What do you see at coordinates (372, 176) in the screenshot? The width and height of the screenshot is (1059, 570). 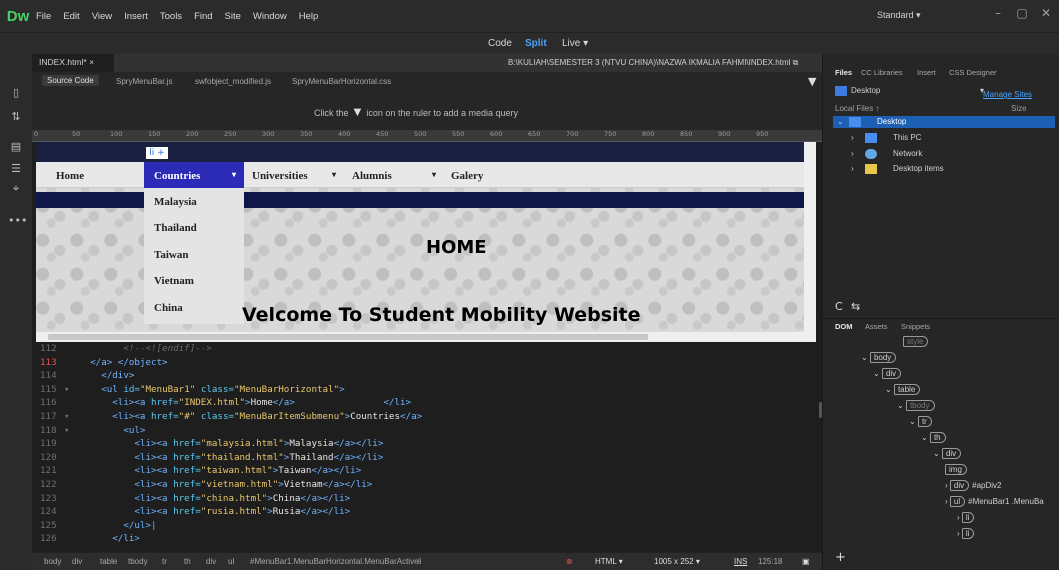 I see `nav-alumnis: Alumnis` at bounding box center [372, 176].